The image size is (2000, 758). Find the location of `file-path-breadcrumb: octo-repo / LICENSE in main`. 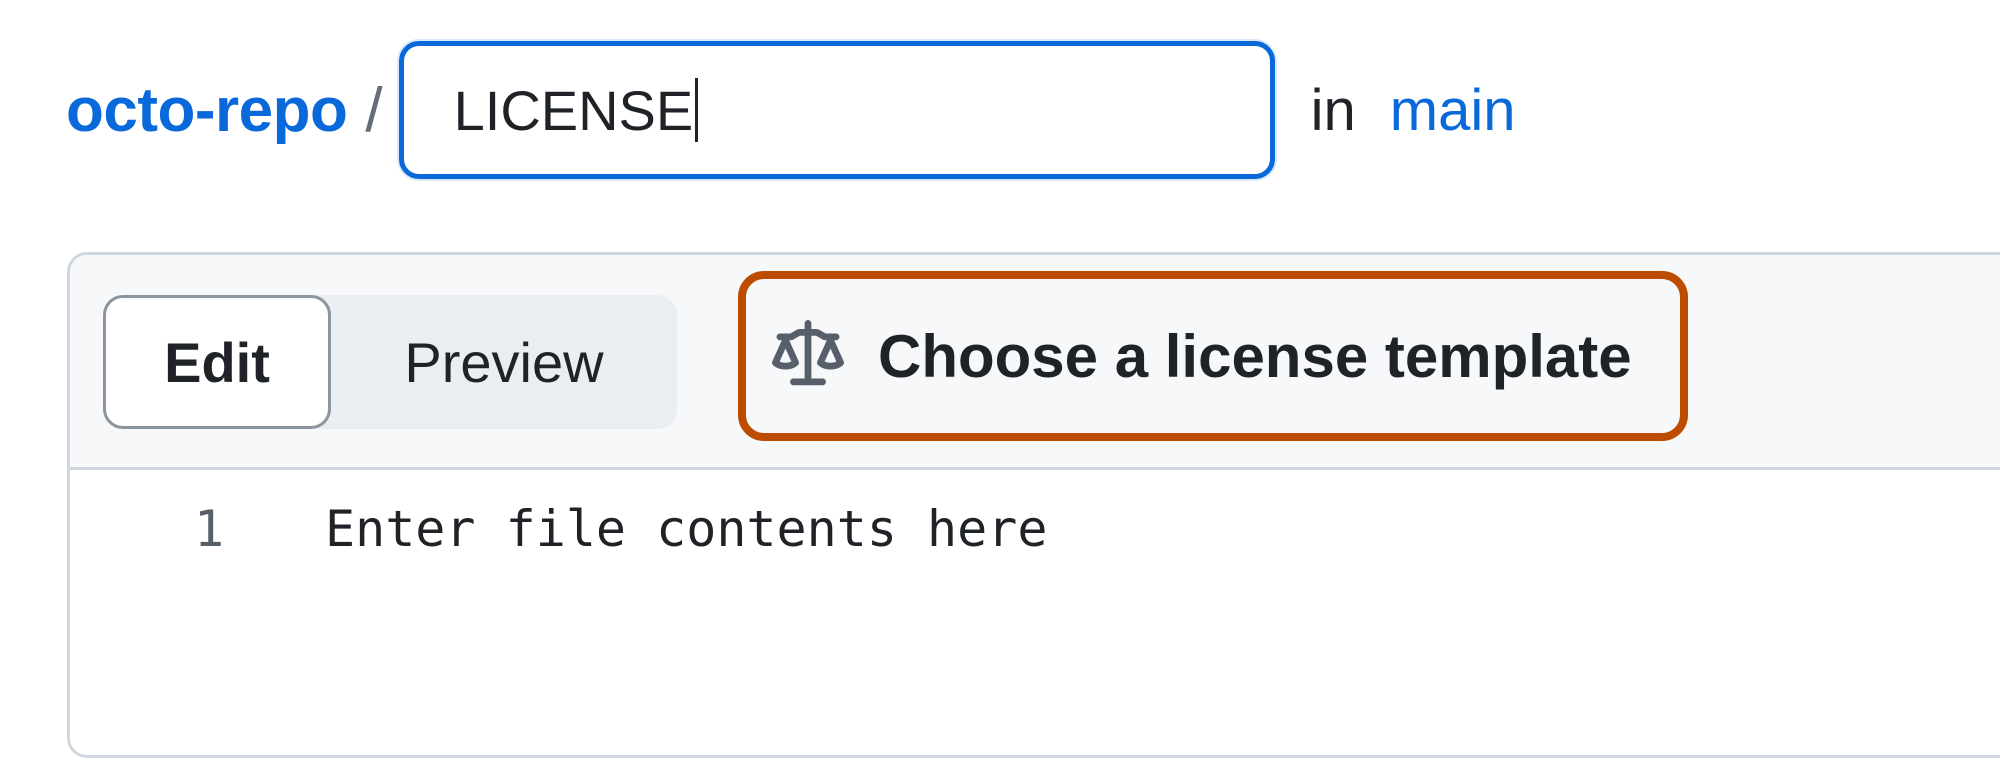

file-path-breadcrumb: octo-repo / LICENSE in main is located at coordinates (790, 110).